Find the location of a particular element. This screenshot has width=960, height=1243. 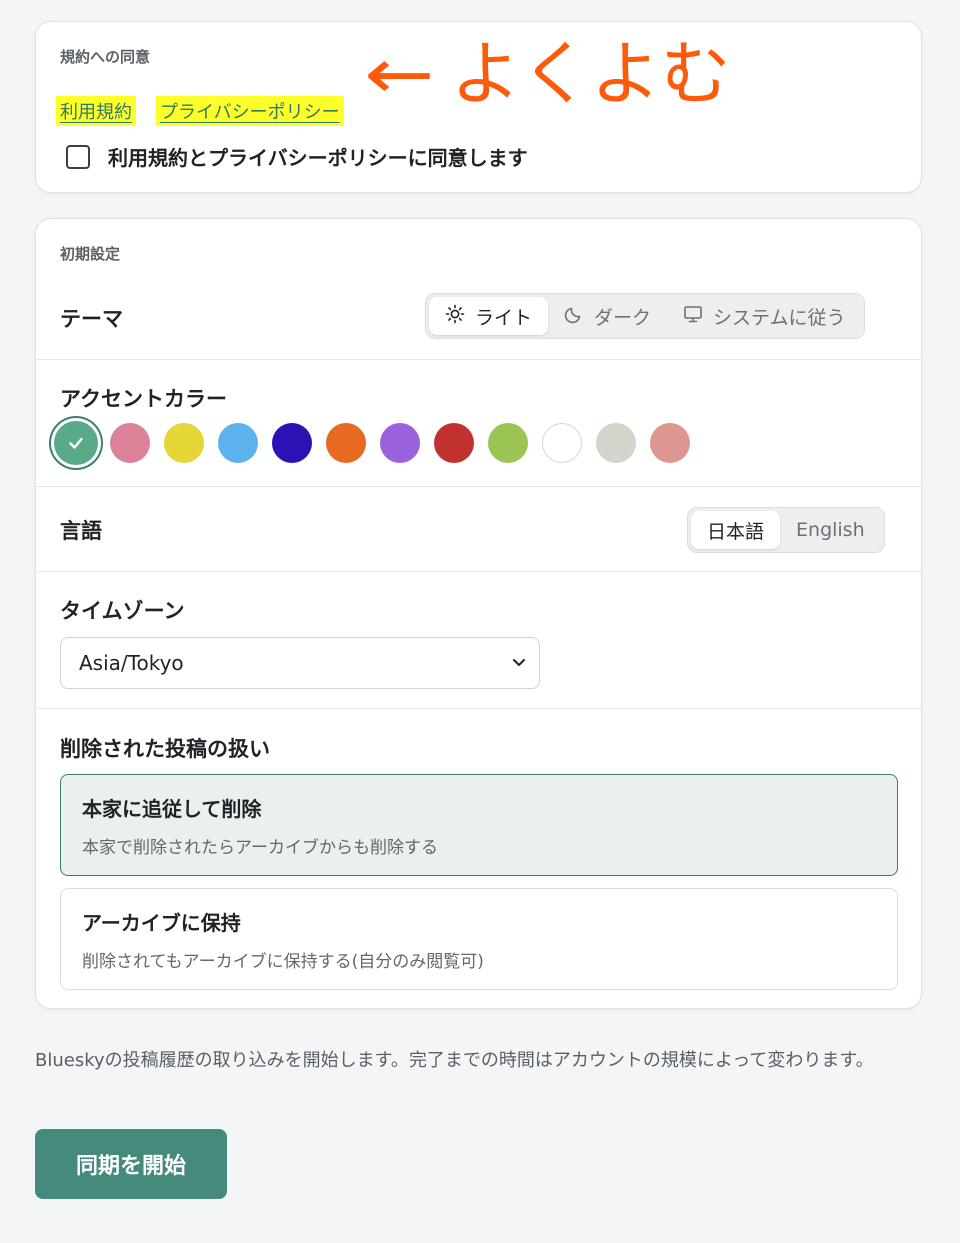

terms-section-label: 規約への同意 is located at coordinates (105, 57).